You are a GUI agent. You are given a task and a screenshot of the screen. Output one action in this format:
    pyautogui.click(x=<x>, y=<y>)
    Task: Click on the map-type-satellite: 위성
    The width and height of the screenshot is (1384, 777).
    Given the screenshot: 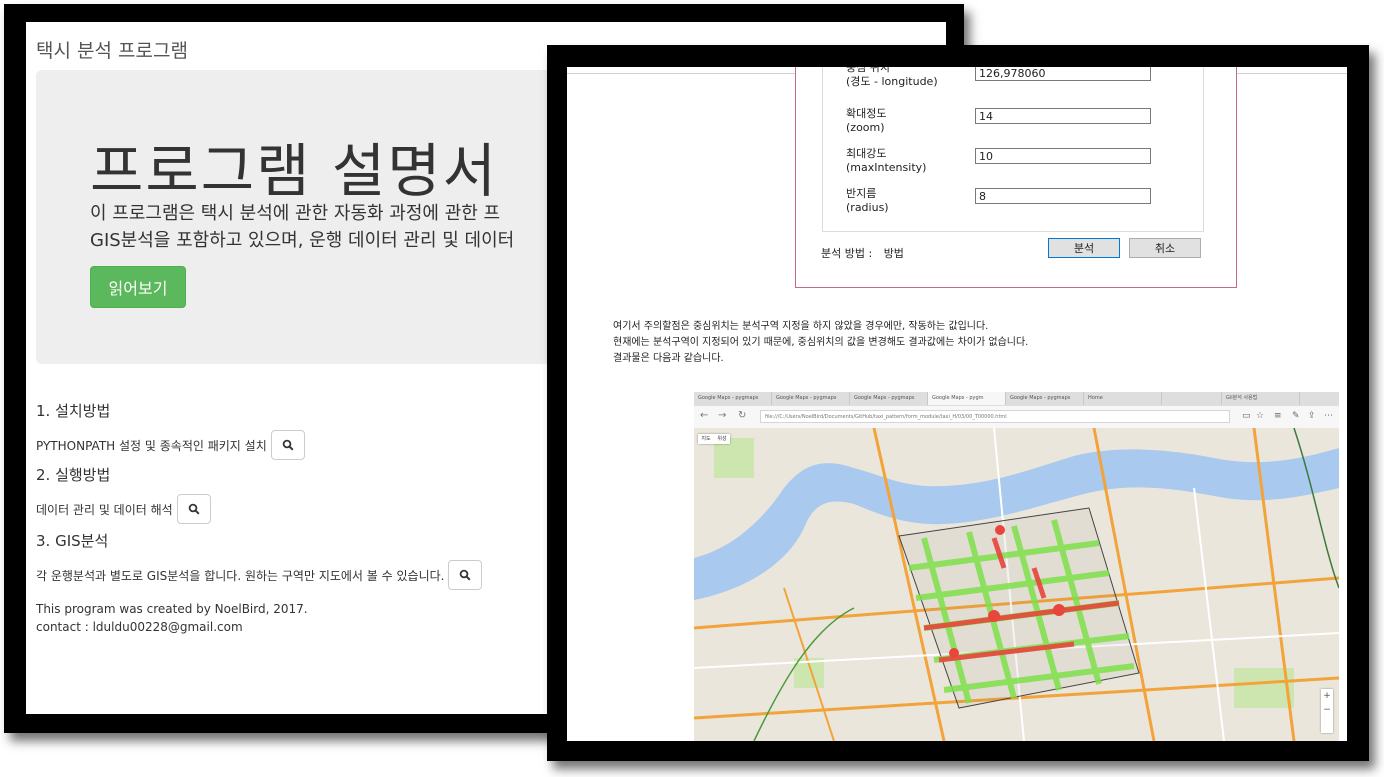 What is the action you would take?
    pyautogui.click(x=722, y=439)
    